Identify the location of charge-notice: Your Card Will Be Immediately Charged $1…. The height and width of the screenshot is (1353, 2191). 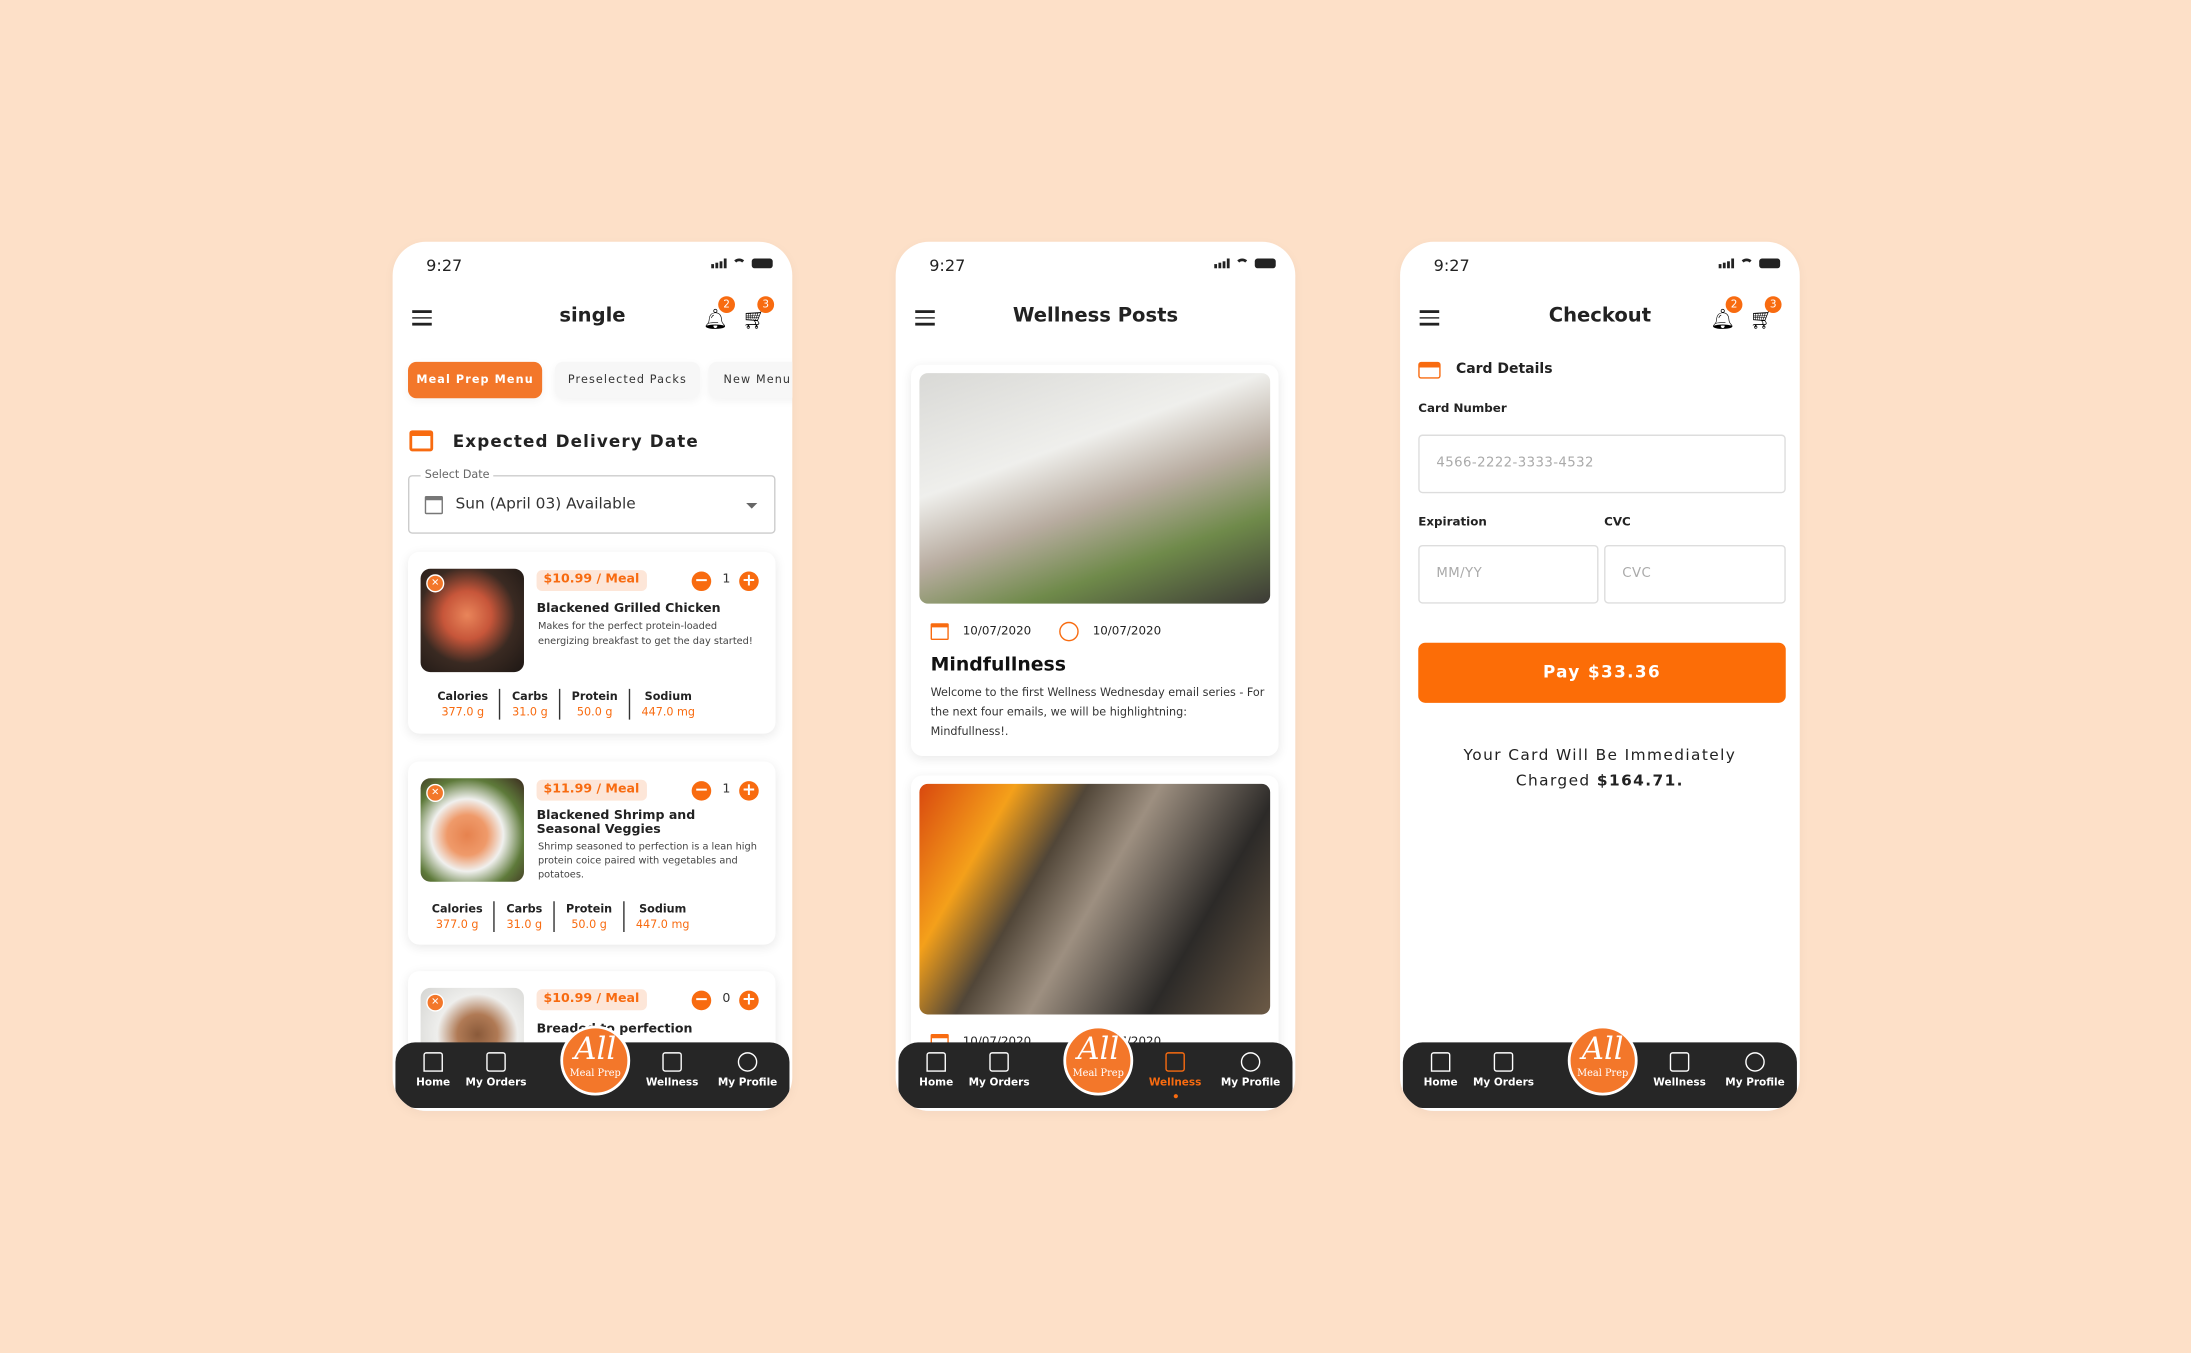
(1600, 768).